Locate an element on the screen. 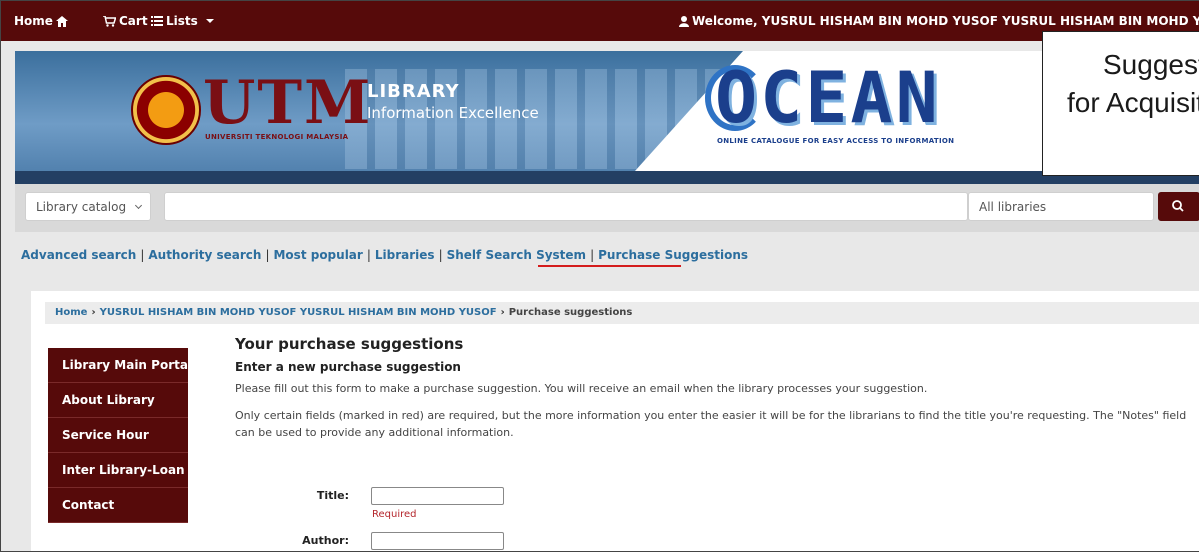 The width and height of the screenshot is (1199, 552). highlight-underline is located at coordinates (609, 266).